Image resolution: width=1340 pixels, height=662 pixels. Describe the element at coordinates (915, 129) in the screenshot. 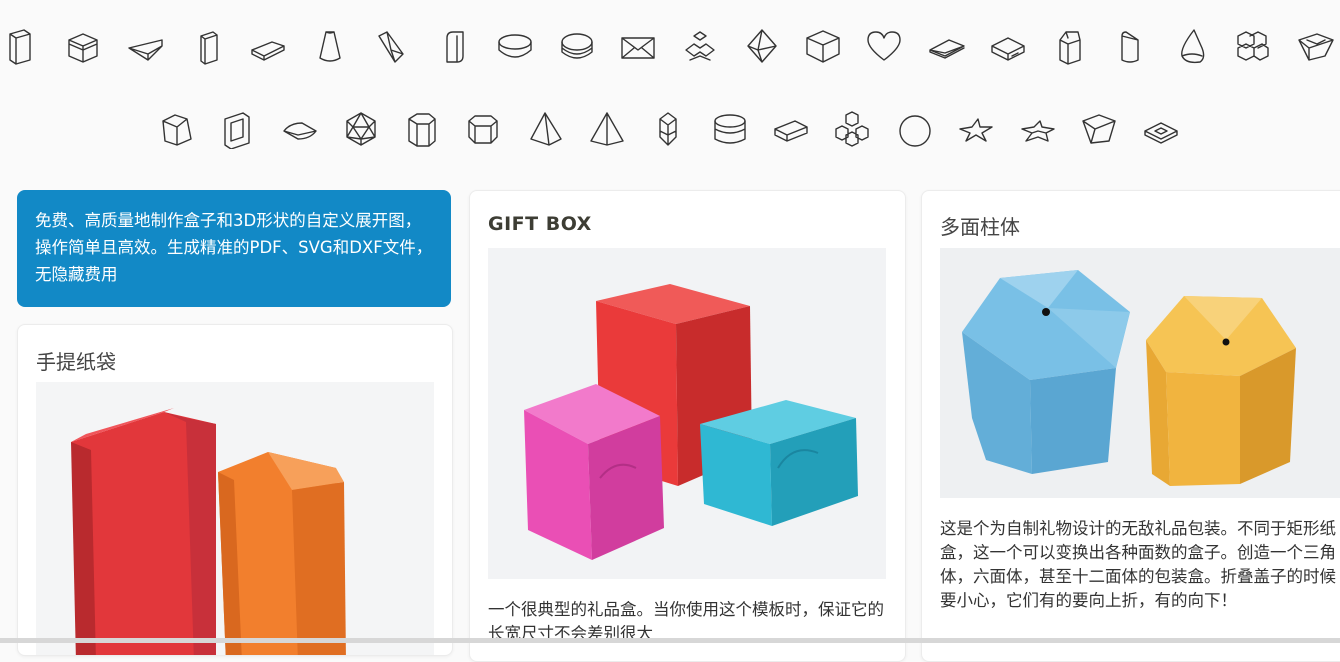

I see `sphere-icon` at that location.